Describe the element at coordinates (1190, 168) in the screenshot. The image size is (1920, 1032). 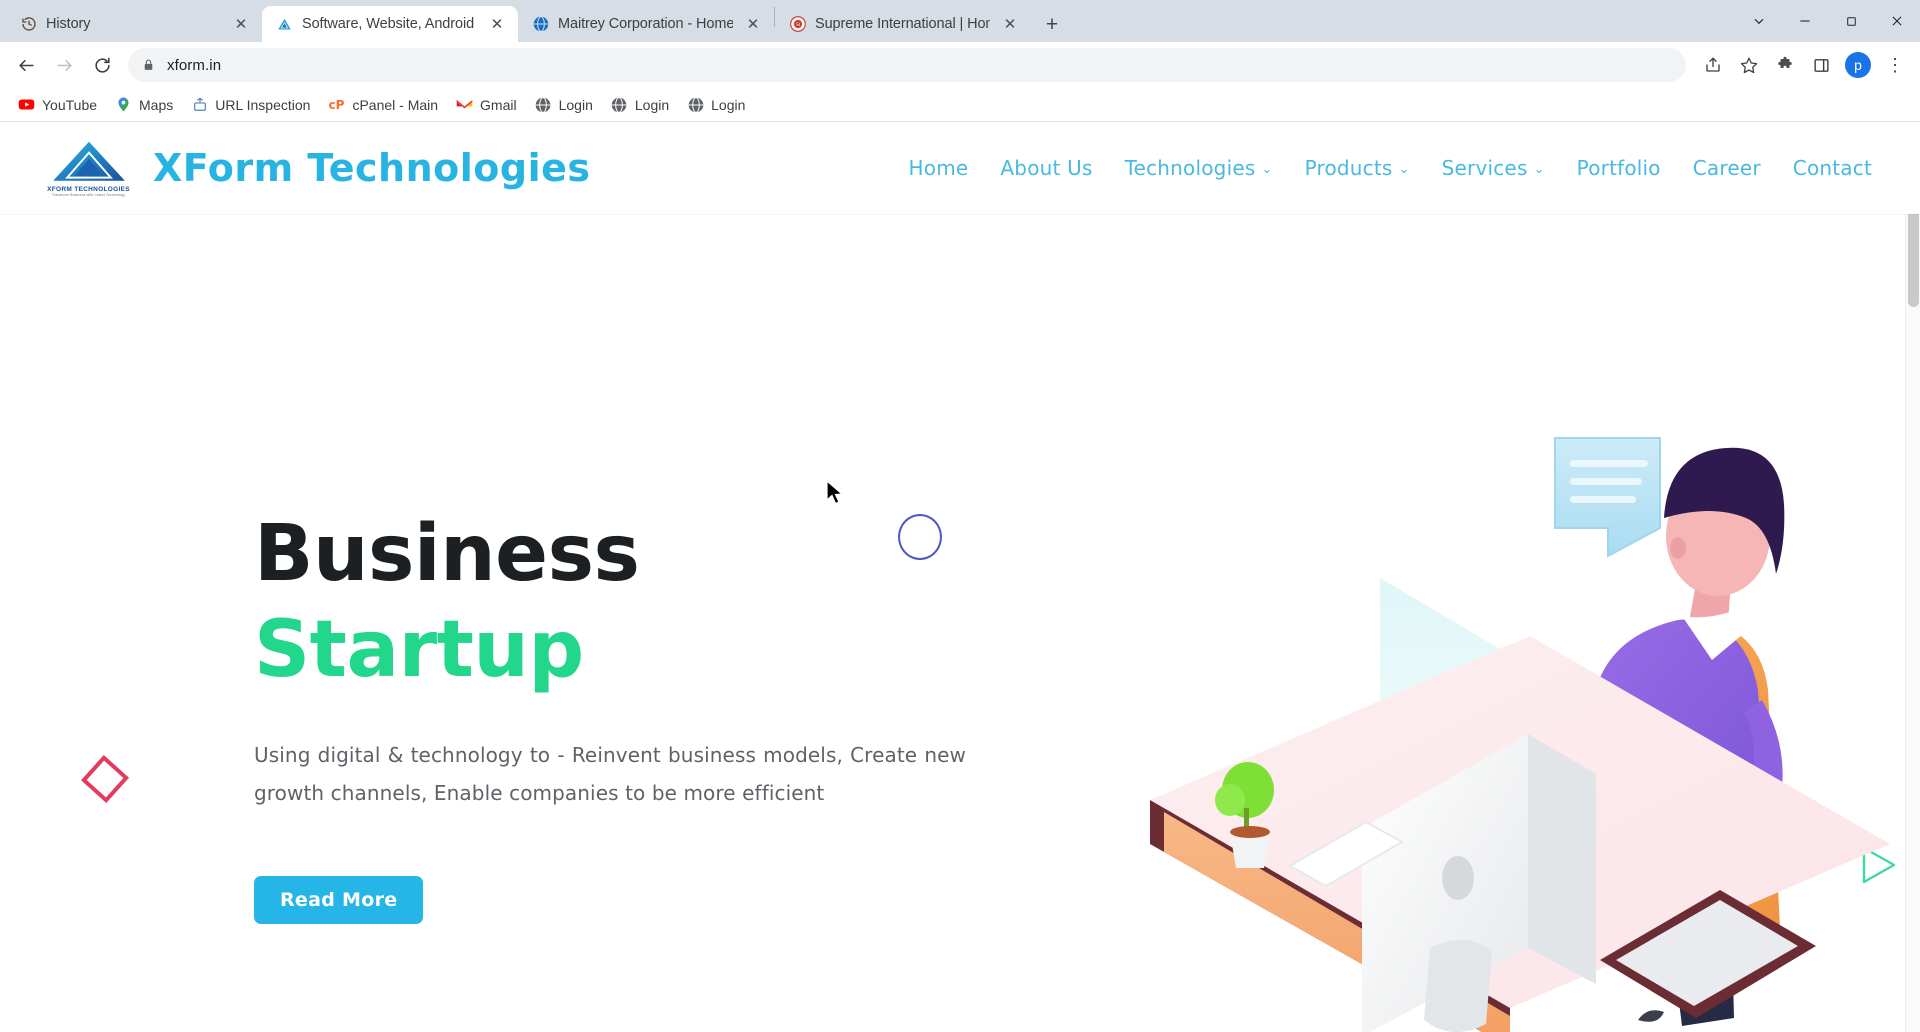
I see `nav-label: Technologies` at that location.